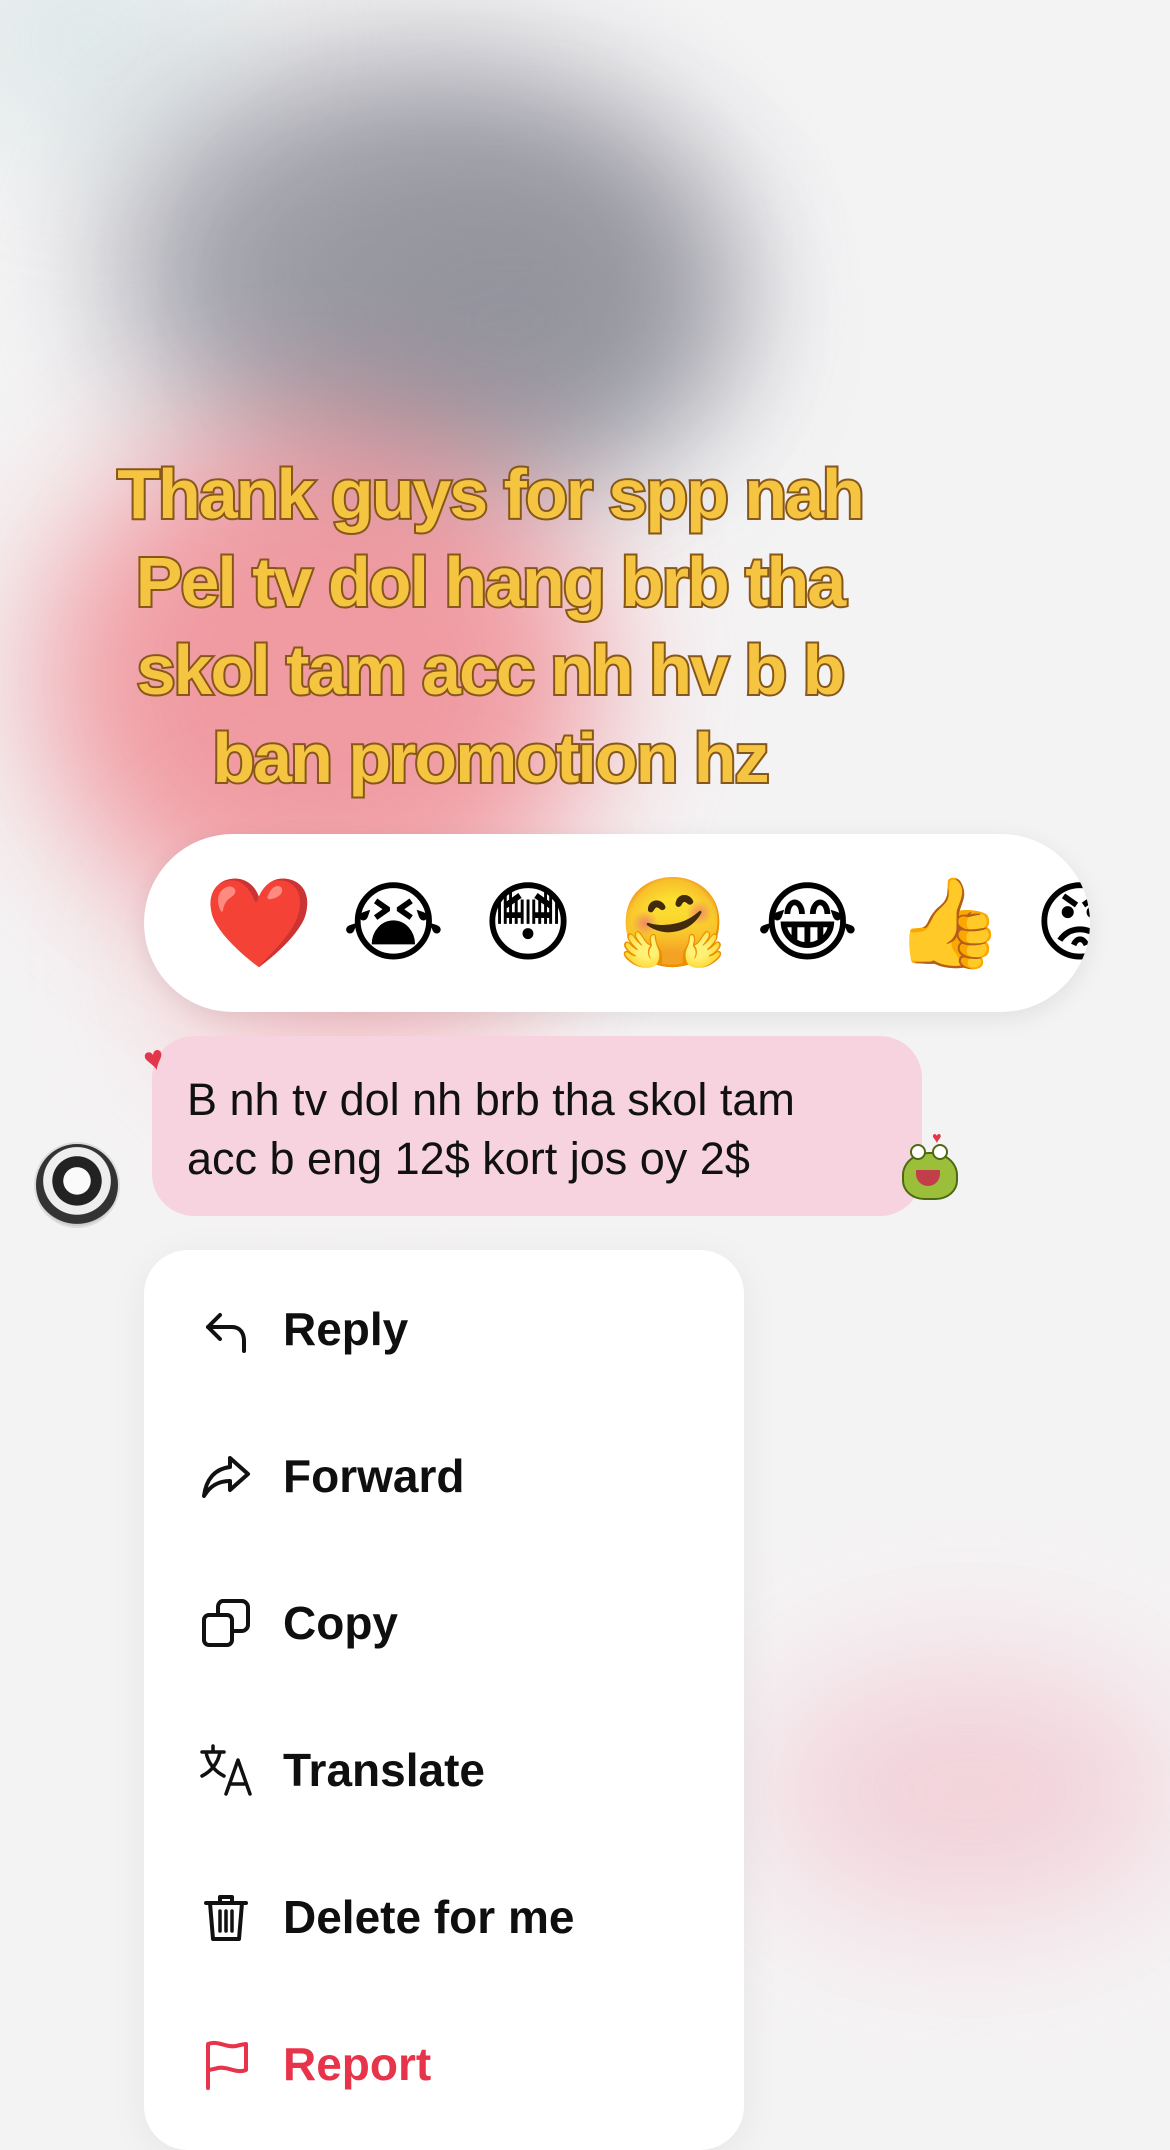 This screenshot has width=1170, height=2150. Describe the element at coordinates (491, 494) in the screenshot. I see `caption-line: Thank guys for spp nah` at that location.